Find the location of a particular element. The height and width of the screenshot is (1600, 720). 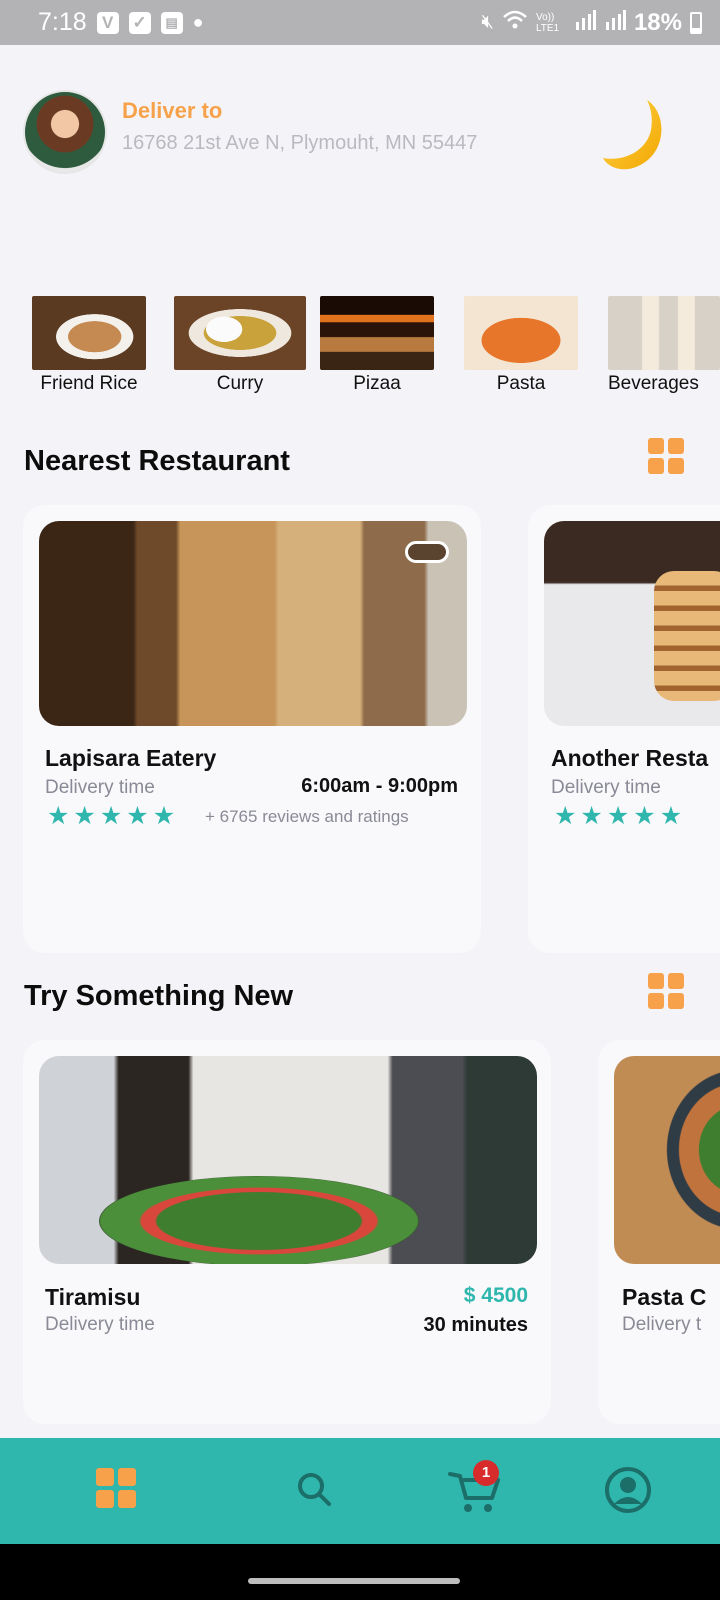

delivery-time-label: Delivery t is located at coordinates (662, 1324).